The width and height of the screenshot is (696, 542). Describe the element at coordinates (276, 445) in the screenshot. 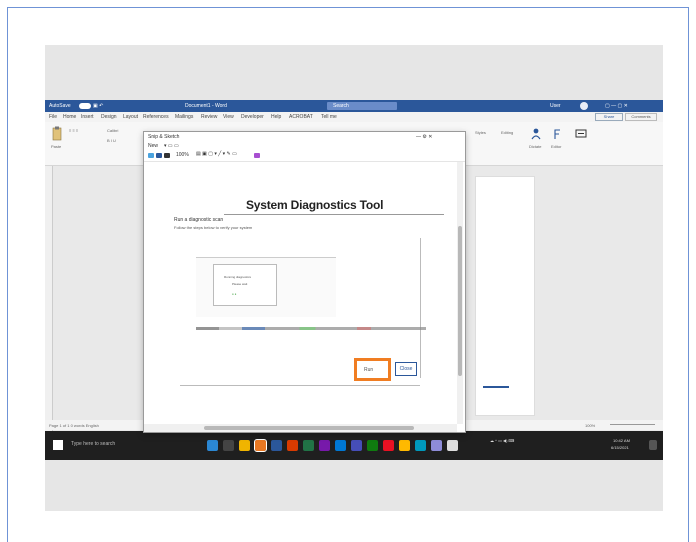

I see `word-taskbar-icon` at that location.